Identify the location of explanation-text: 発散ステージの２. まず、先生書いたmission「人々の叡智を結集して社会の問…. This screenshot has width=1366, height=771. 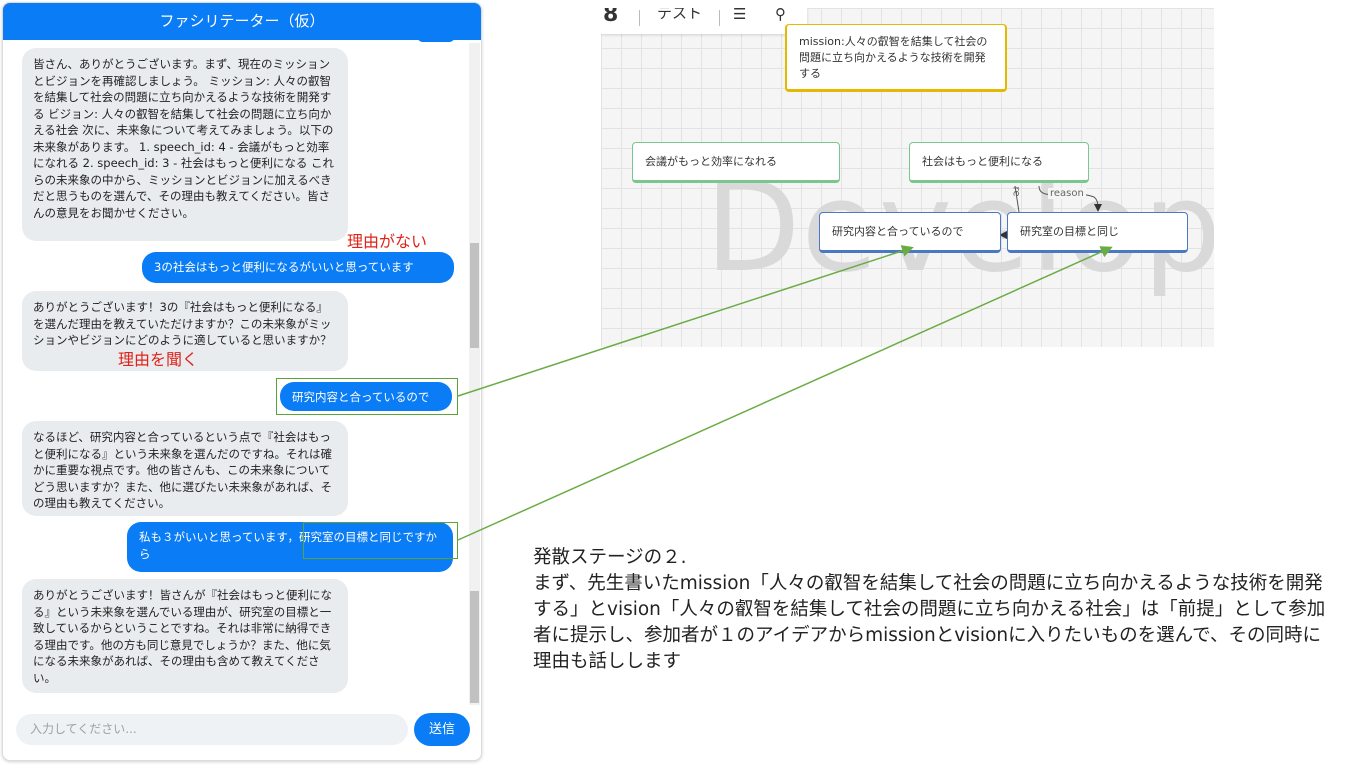
(933, 610).